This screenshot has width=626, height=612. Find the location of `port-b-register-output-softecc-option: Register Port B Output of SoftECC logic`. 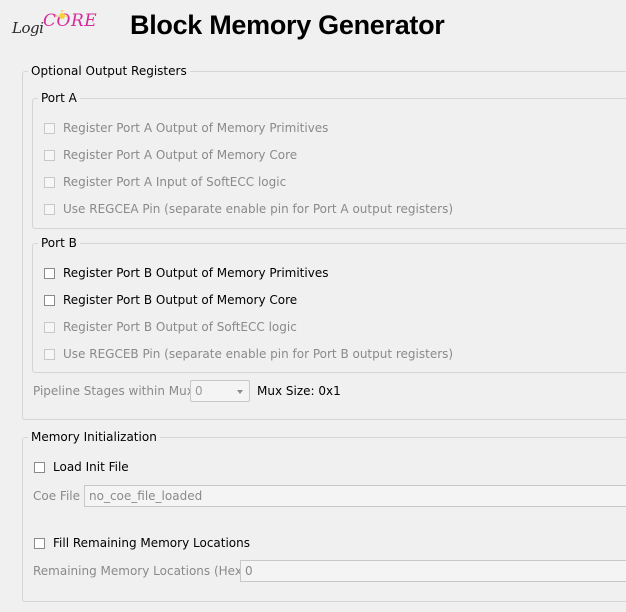

port-b-register-output-softecc-option: Register Port B Output of SoftECC logic is located at coordinates (170, 327).